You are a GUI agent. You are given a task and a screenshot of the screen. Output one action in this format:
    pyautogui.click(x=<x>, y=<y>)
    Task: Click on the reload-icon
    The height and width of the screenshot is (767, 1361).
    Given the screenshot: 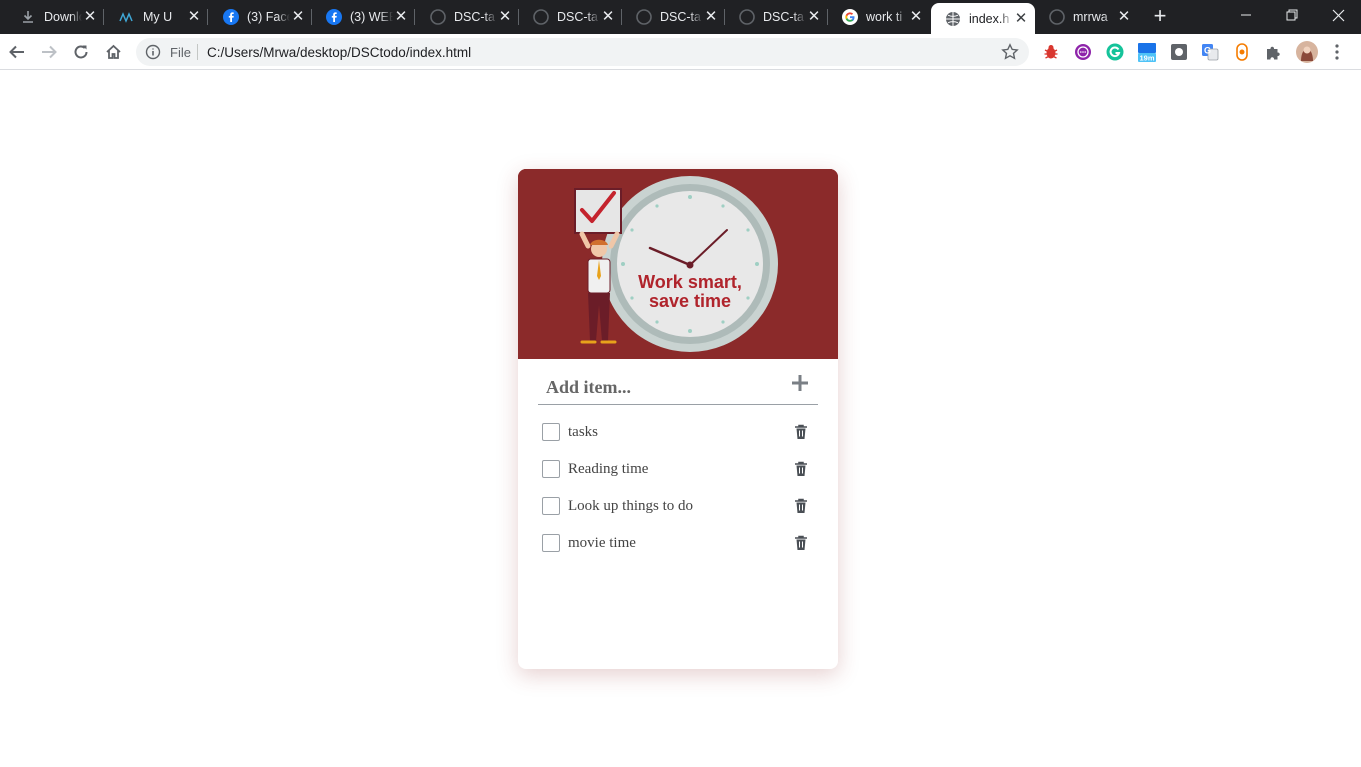 What is the action you would take?
    pyautogui.click(x=81, y=52)
    